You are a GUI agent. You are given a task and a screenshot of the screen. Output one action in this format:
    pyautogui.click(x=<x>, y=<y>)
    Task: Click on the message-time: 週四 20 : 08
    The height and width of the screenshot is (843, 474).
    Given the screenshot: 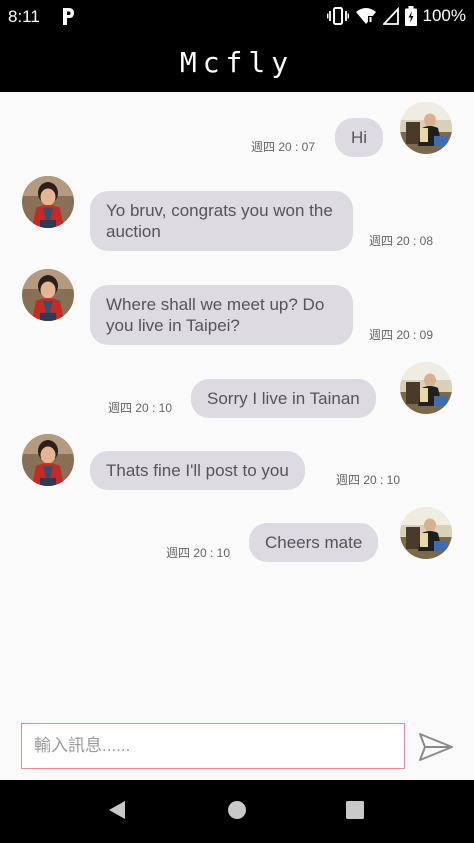 What is the action you would take?
    pyautogui.click(x=401, y=241)
    